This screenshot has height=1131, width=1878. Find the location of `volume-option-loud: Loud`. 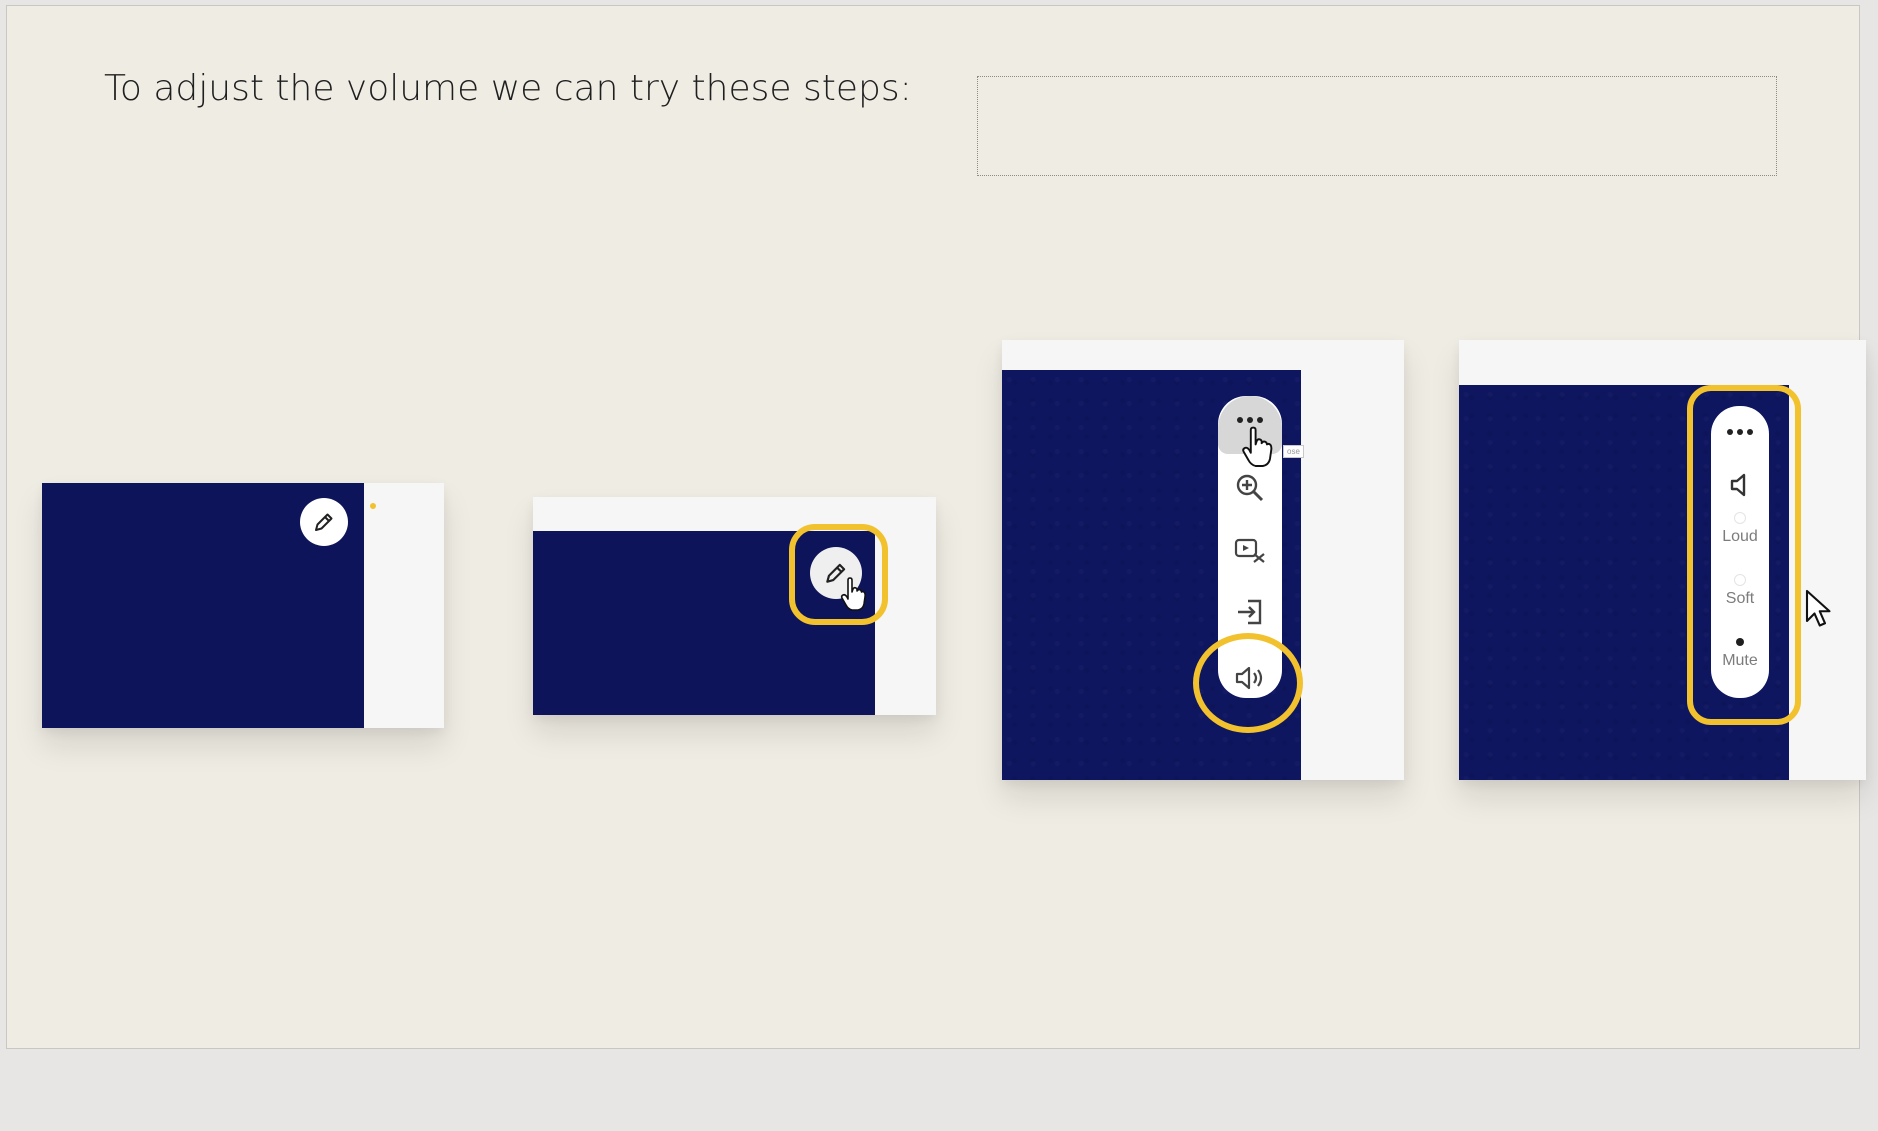

volume-option-loud: Loud is located at coordinates (1740, 534).